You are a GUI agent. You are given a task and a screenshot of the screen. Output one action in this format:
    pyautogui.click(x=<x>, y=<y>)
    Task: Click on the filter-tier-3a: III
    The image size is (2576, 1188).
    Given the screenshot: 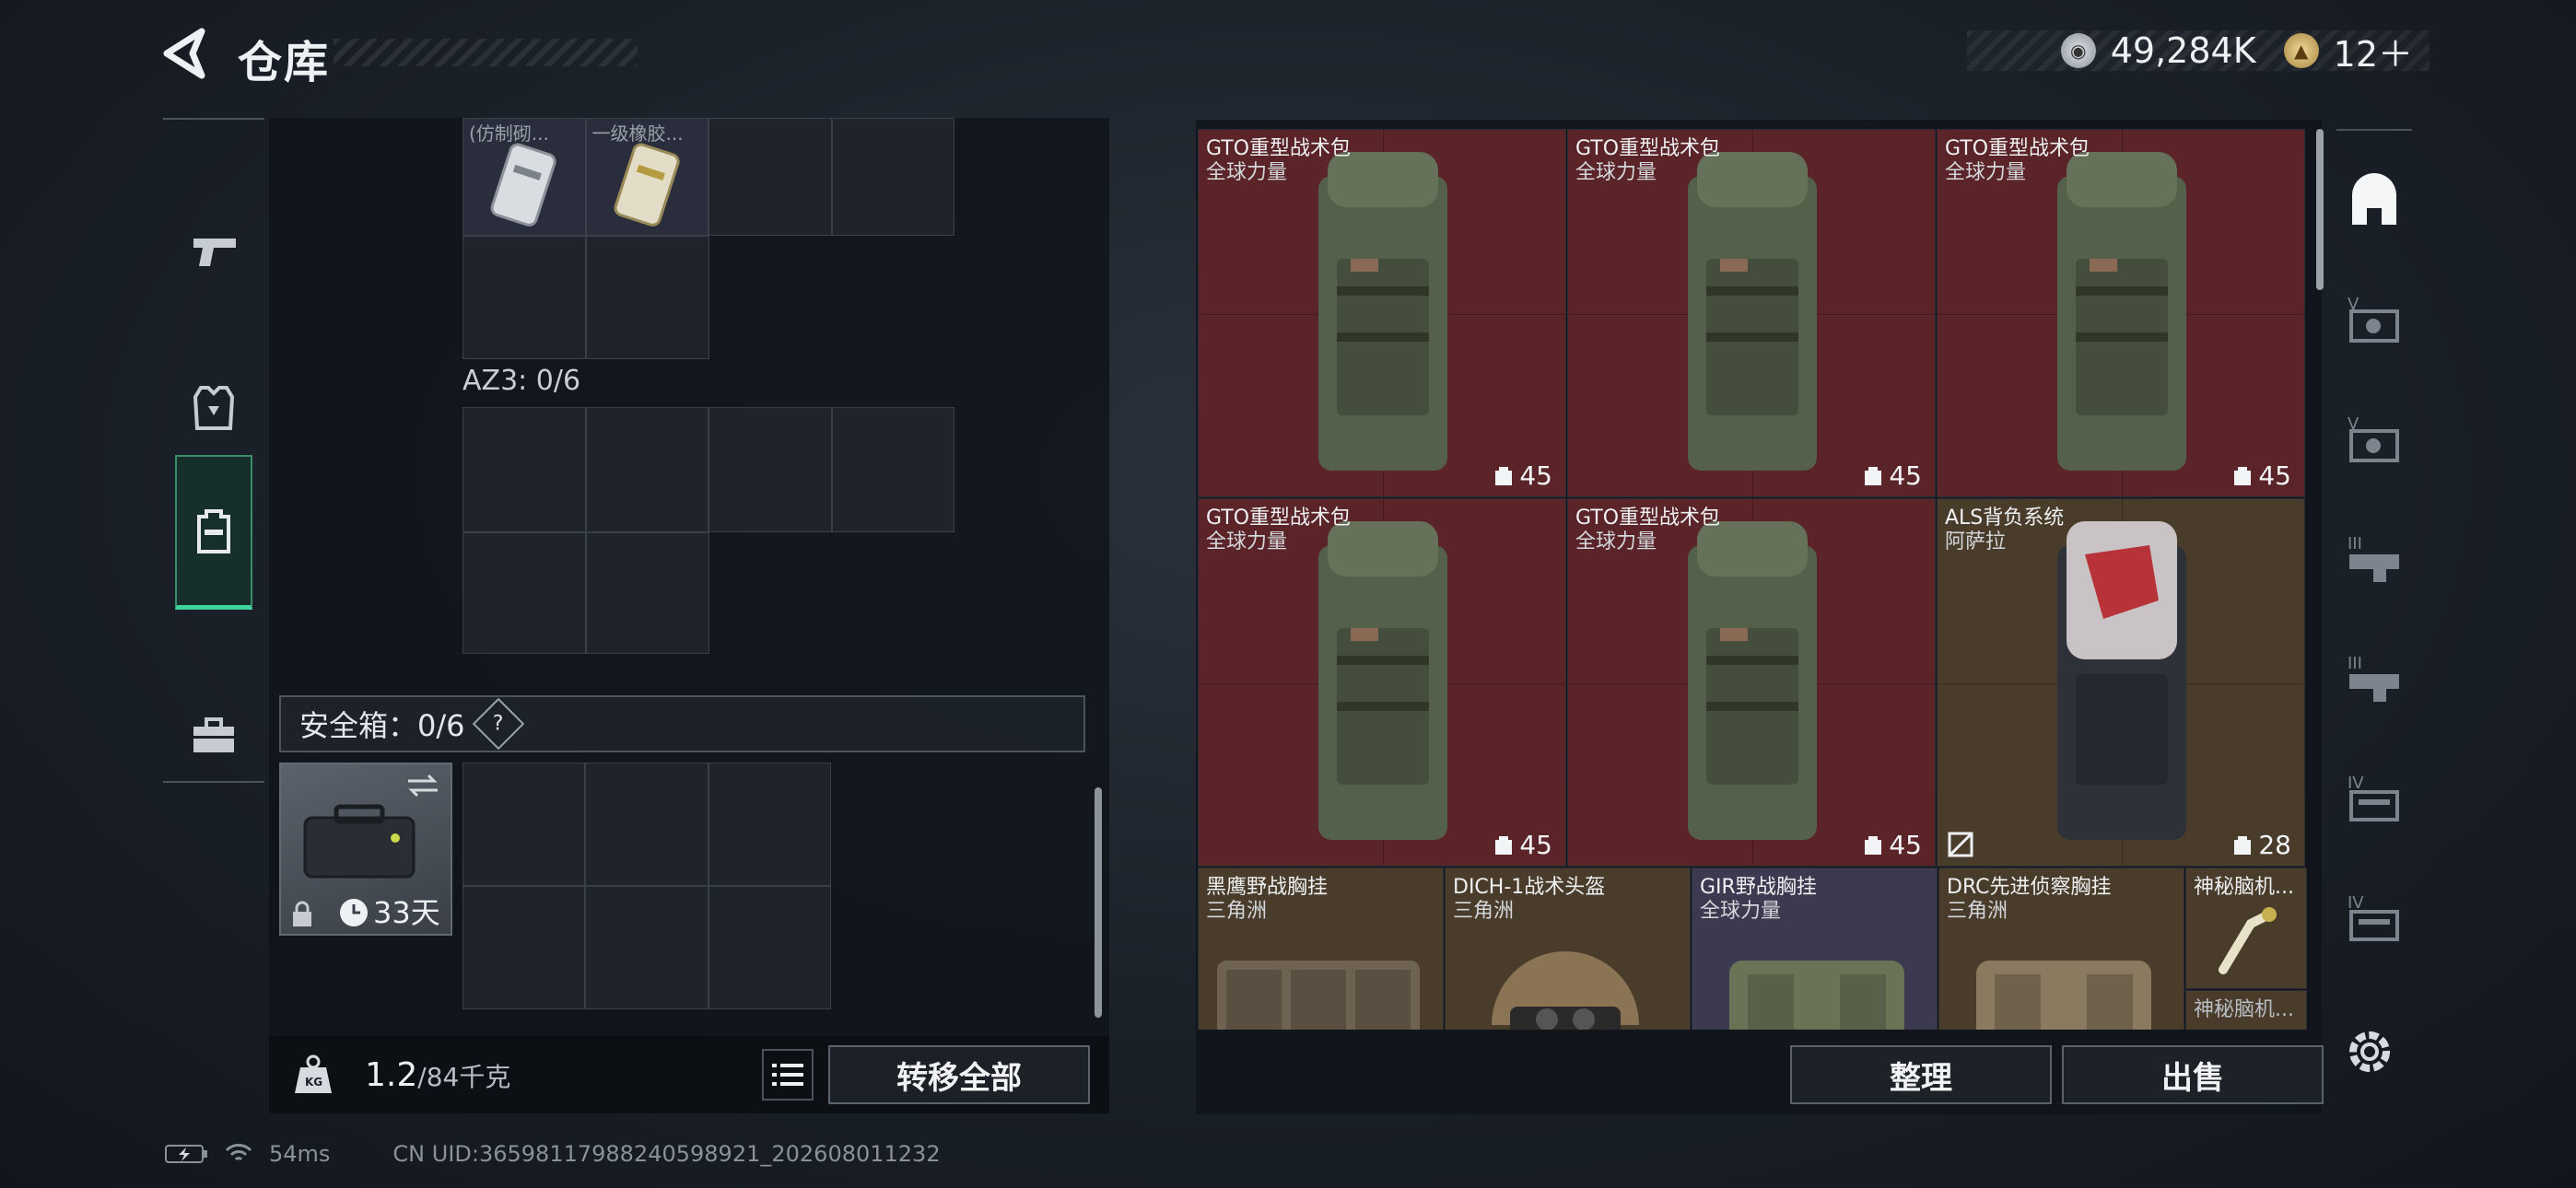 What is the action you would take?
    pyautogui.click(x=2374, y=559)
    